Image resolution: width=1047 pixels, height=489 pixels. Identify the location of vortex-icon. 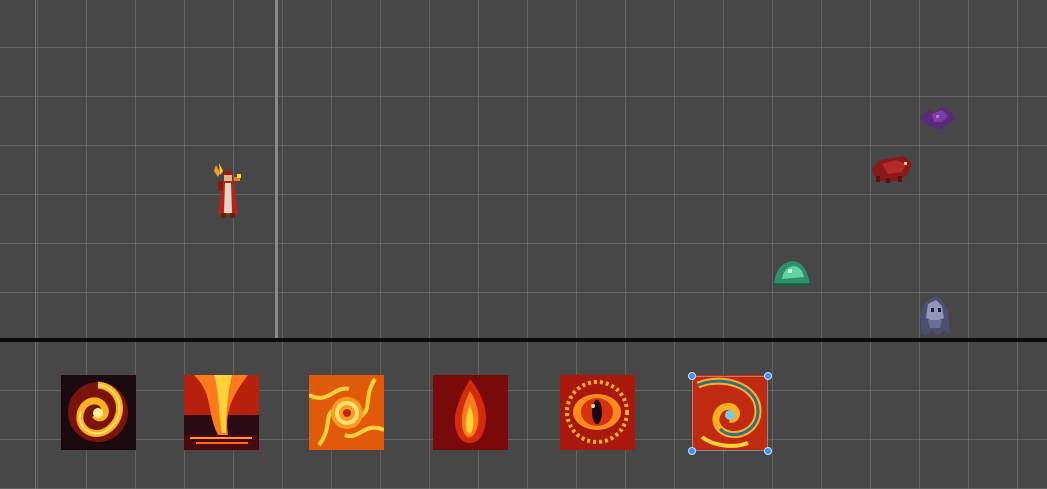
(729, 412).